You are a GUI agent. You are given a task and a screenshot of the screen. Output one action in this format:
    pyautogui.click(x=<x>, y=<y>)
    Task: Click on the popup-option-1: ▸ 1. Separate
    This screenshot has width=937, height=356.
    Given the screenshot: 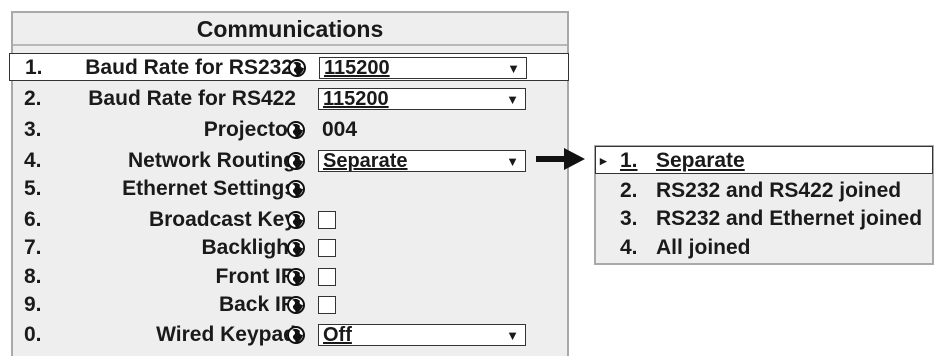 What is the action you would take?
    pyautogui.click(x=764, y=160)
    